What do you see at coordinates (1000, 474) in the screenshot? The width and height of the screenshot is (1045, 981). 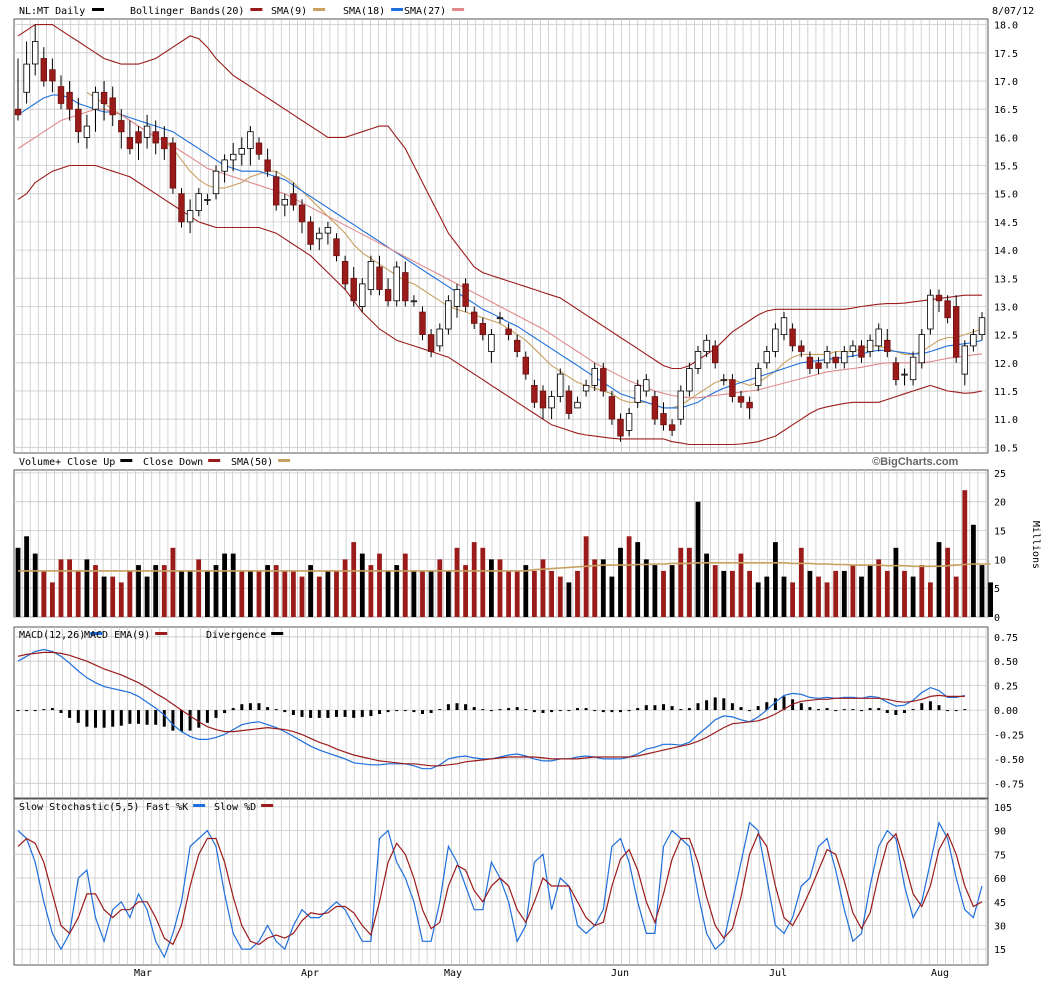 I see `vol-tick-label: 25` at bounding box center [1000, 474].